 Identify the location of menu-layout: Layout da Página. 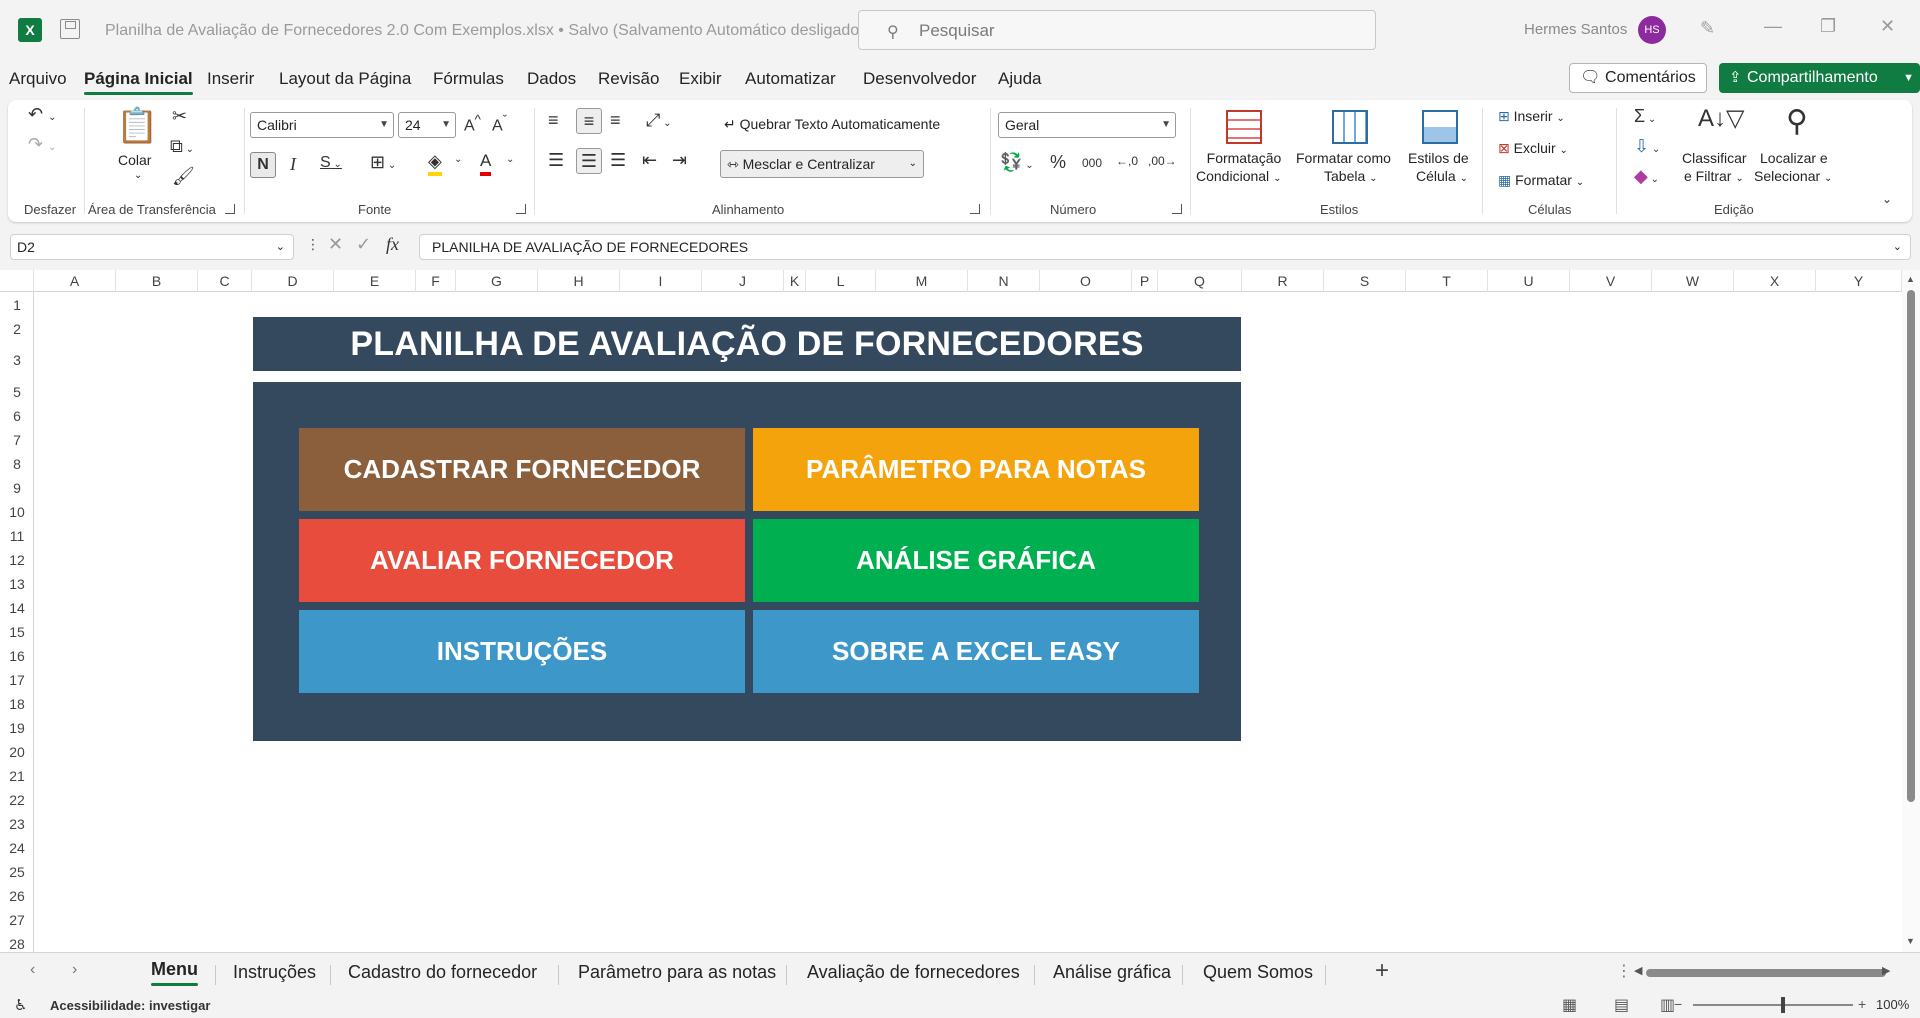
(345, 79).